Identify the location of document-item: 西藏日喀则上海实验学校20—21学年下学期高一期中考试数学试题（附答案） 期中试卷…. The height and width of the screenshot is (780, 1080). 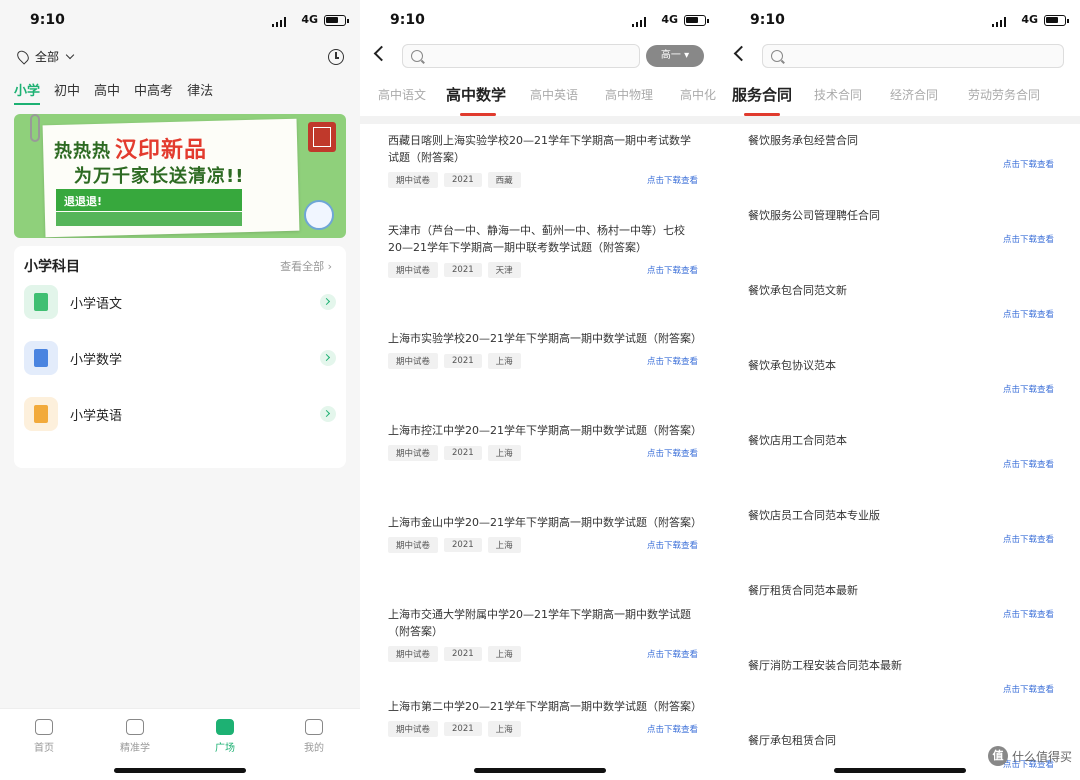
(543, 160).